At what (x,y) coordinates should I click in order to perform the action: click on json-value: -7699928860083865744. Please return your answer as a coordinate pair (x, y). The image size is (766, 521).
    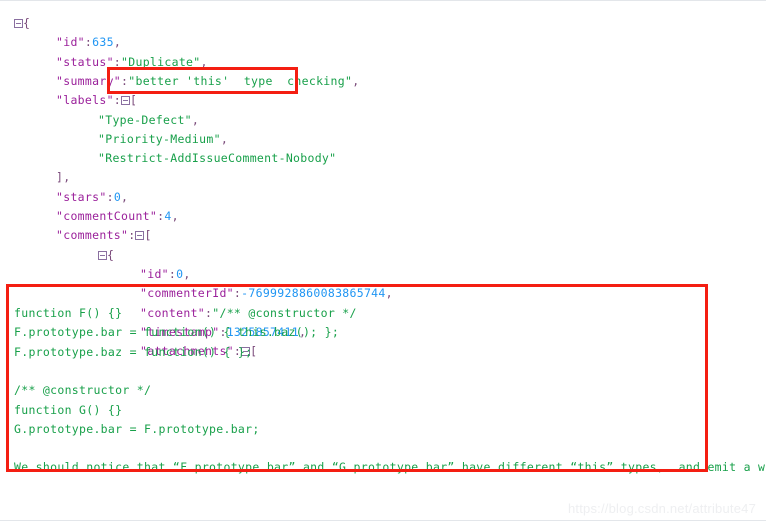
    Looking at the image, I should click on (313, 293).